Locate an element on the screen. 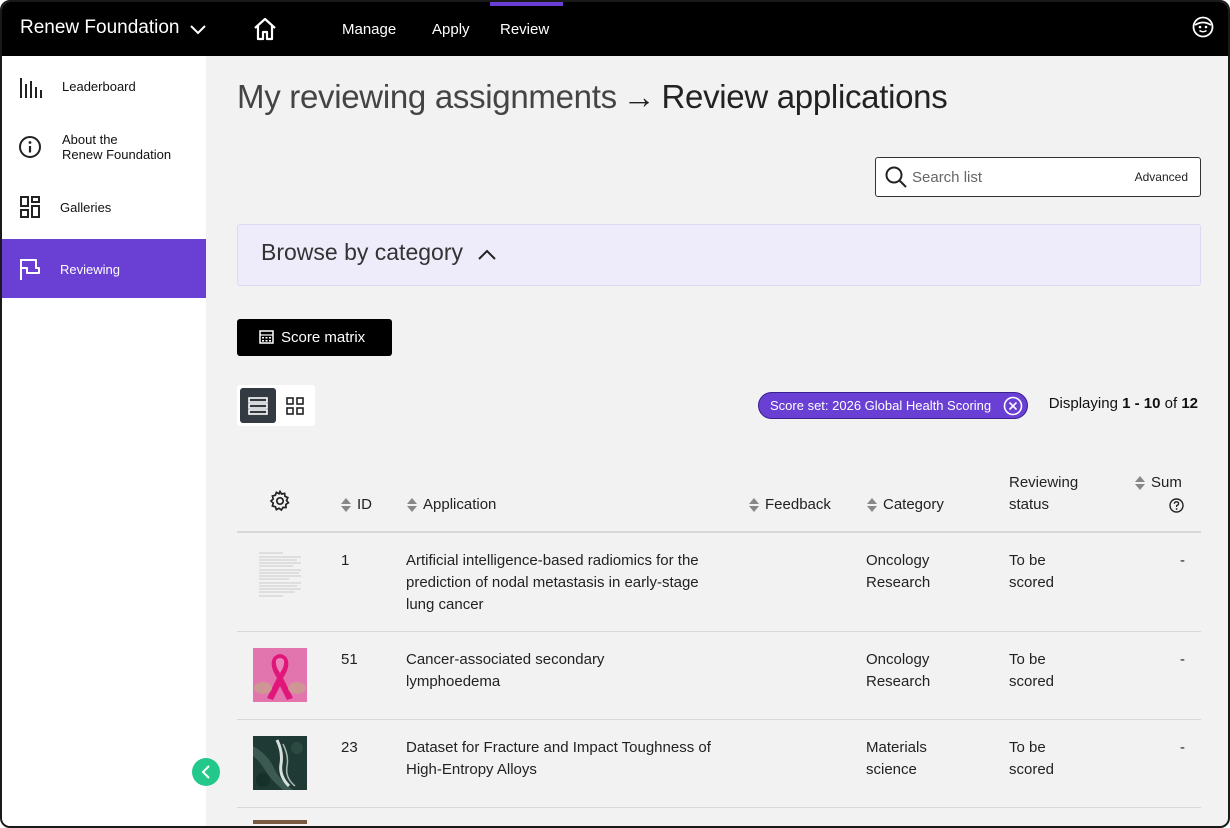  collapse-sidebar-button is located at coordinates (206, 772).